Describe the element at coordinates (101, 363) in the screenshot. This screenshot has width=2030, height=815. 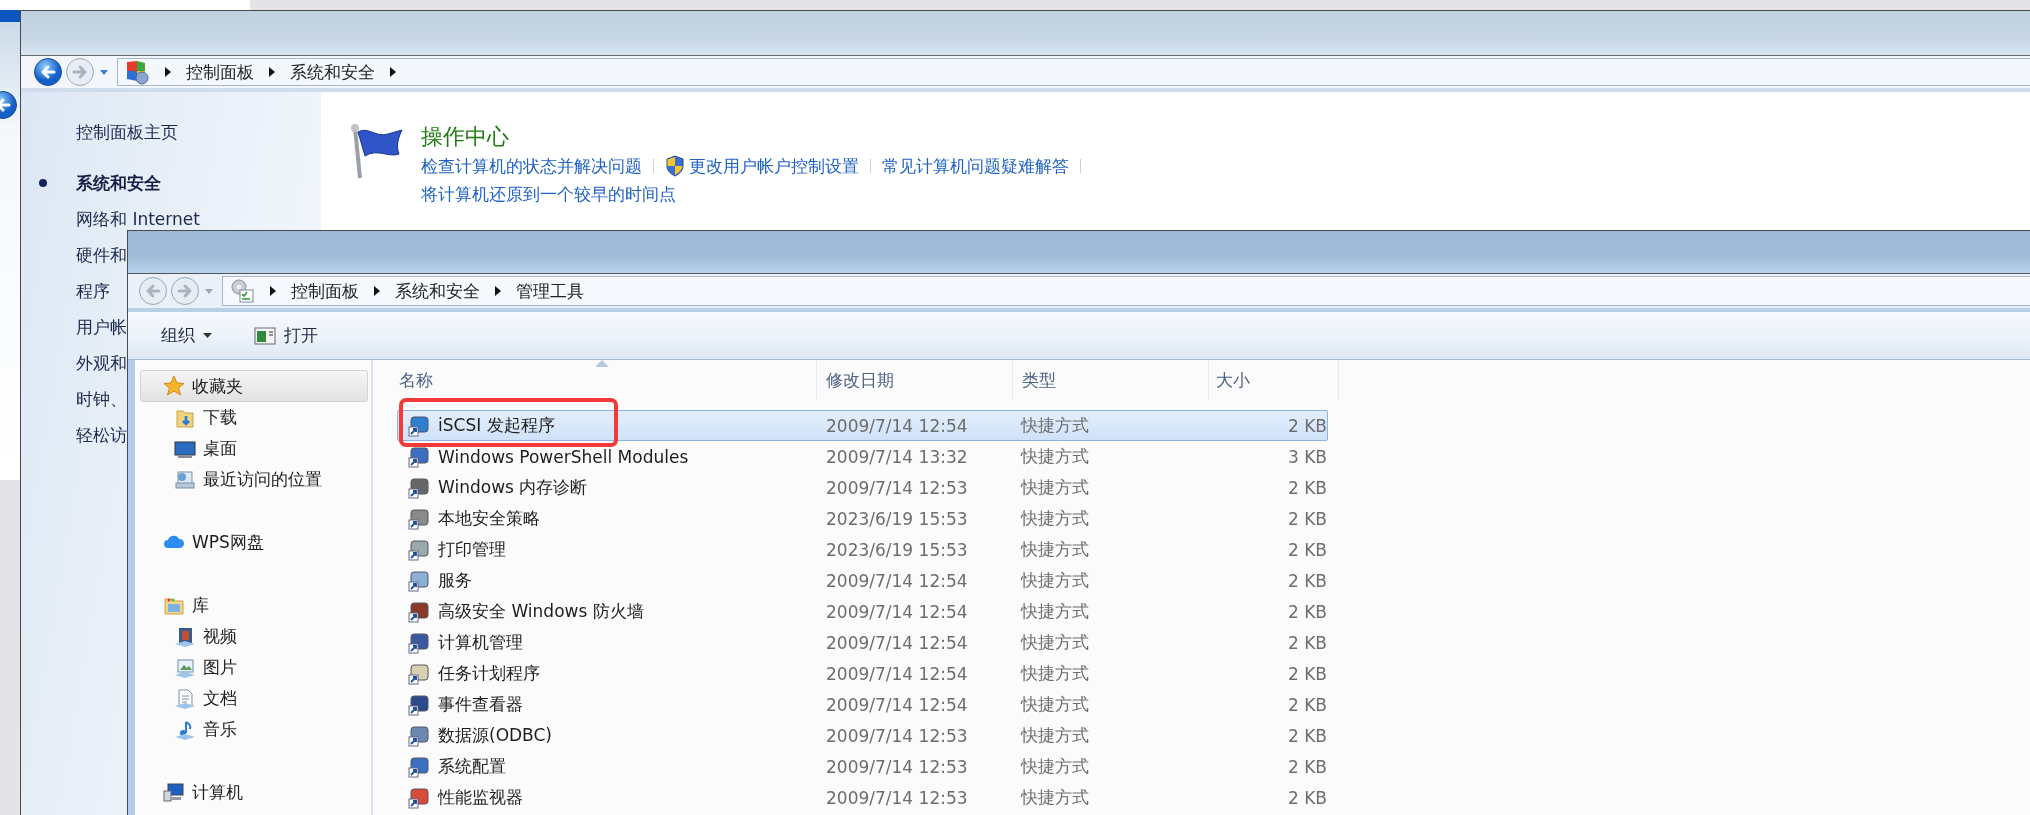
I see `sidebar-link: 外观和` at that location.